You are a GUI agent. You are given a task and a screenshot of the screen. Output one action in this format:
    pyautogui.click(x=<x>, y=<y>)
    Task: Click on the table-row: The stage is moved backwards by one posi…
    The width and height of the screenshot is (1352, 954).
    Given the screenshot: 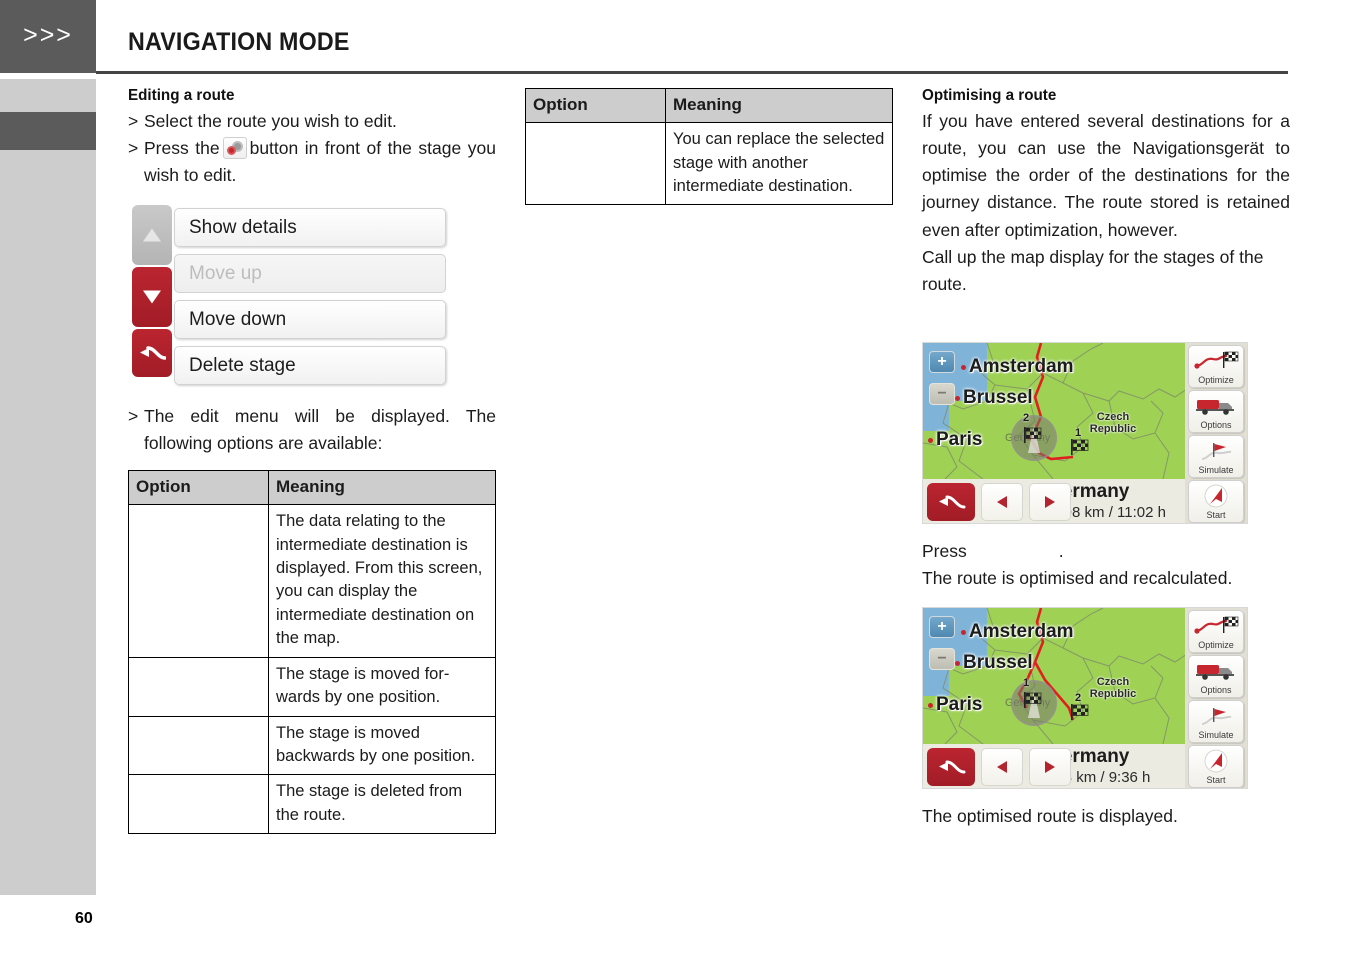 What is the action you would take?
    pyautogui.click(x=312, y=745)
    